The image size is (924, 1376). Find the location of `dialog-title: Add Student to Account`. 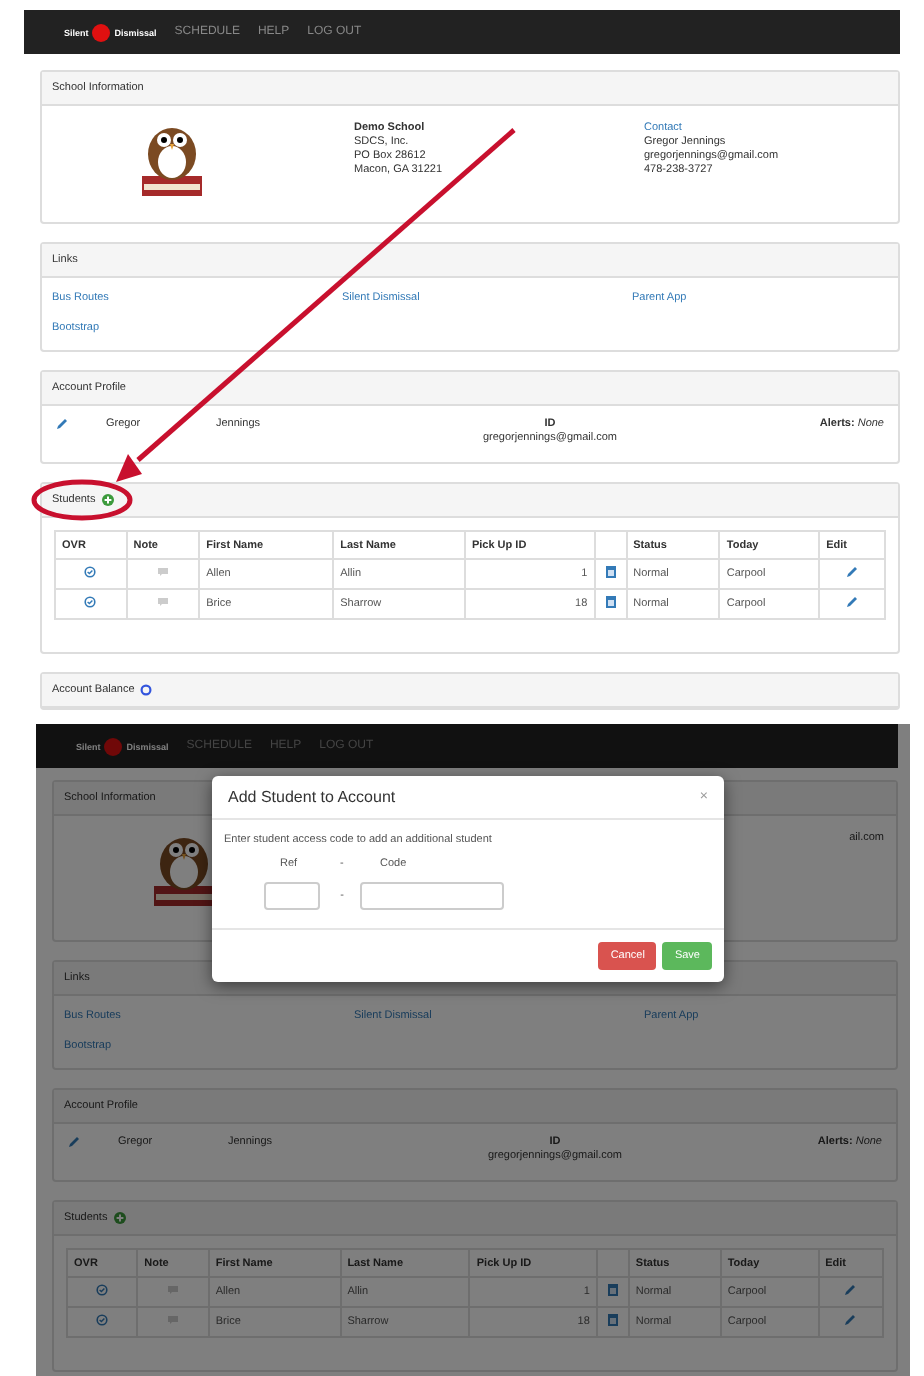

dialog-title: Add Student to Account is located at coordinates (312, 797).